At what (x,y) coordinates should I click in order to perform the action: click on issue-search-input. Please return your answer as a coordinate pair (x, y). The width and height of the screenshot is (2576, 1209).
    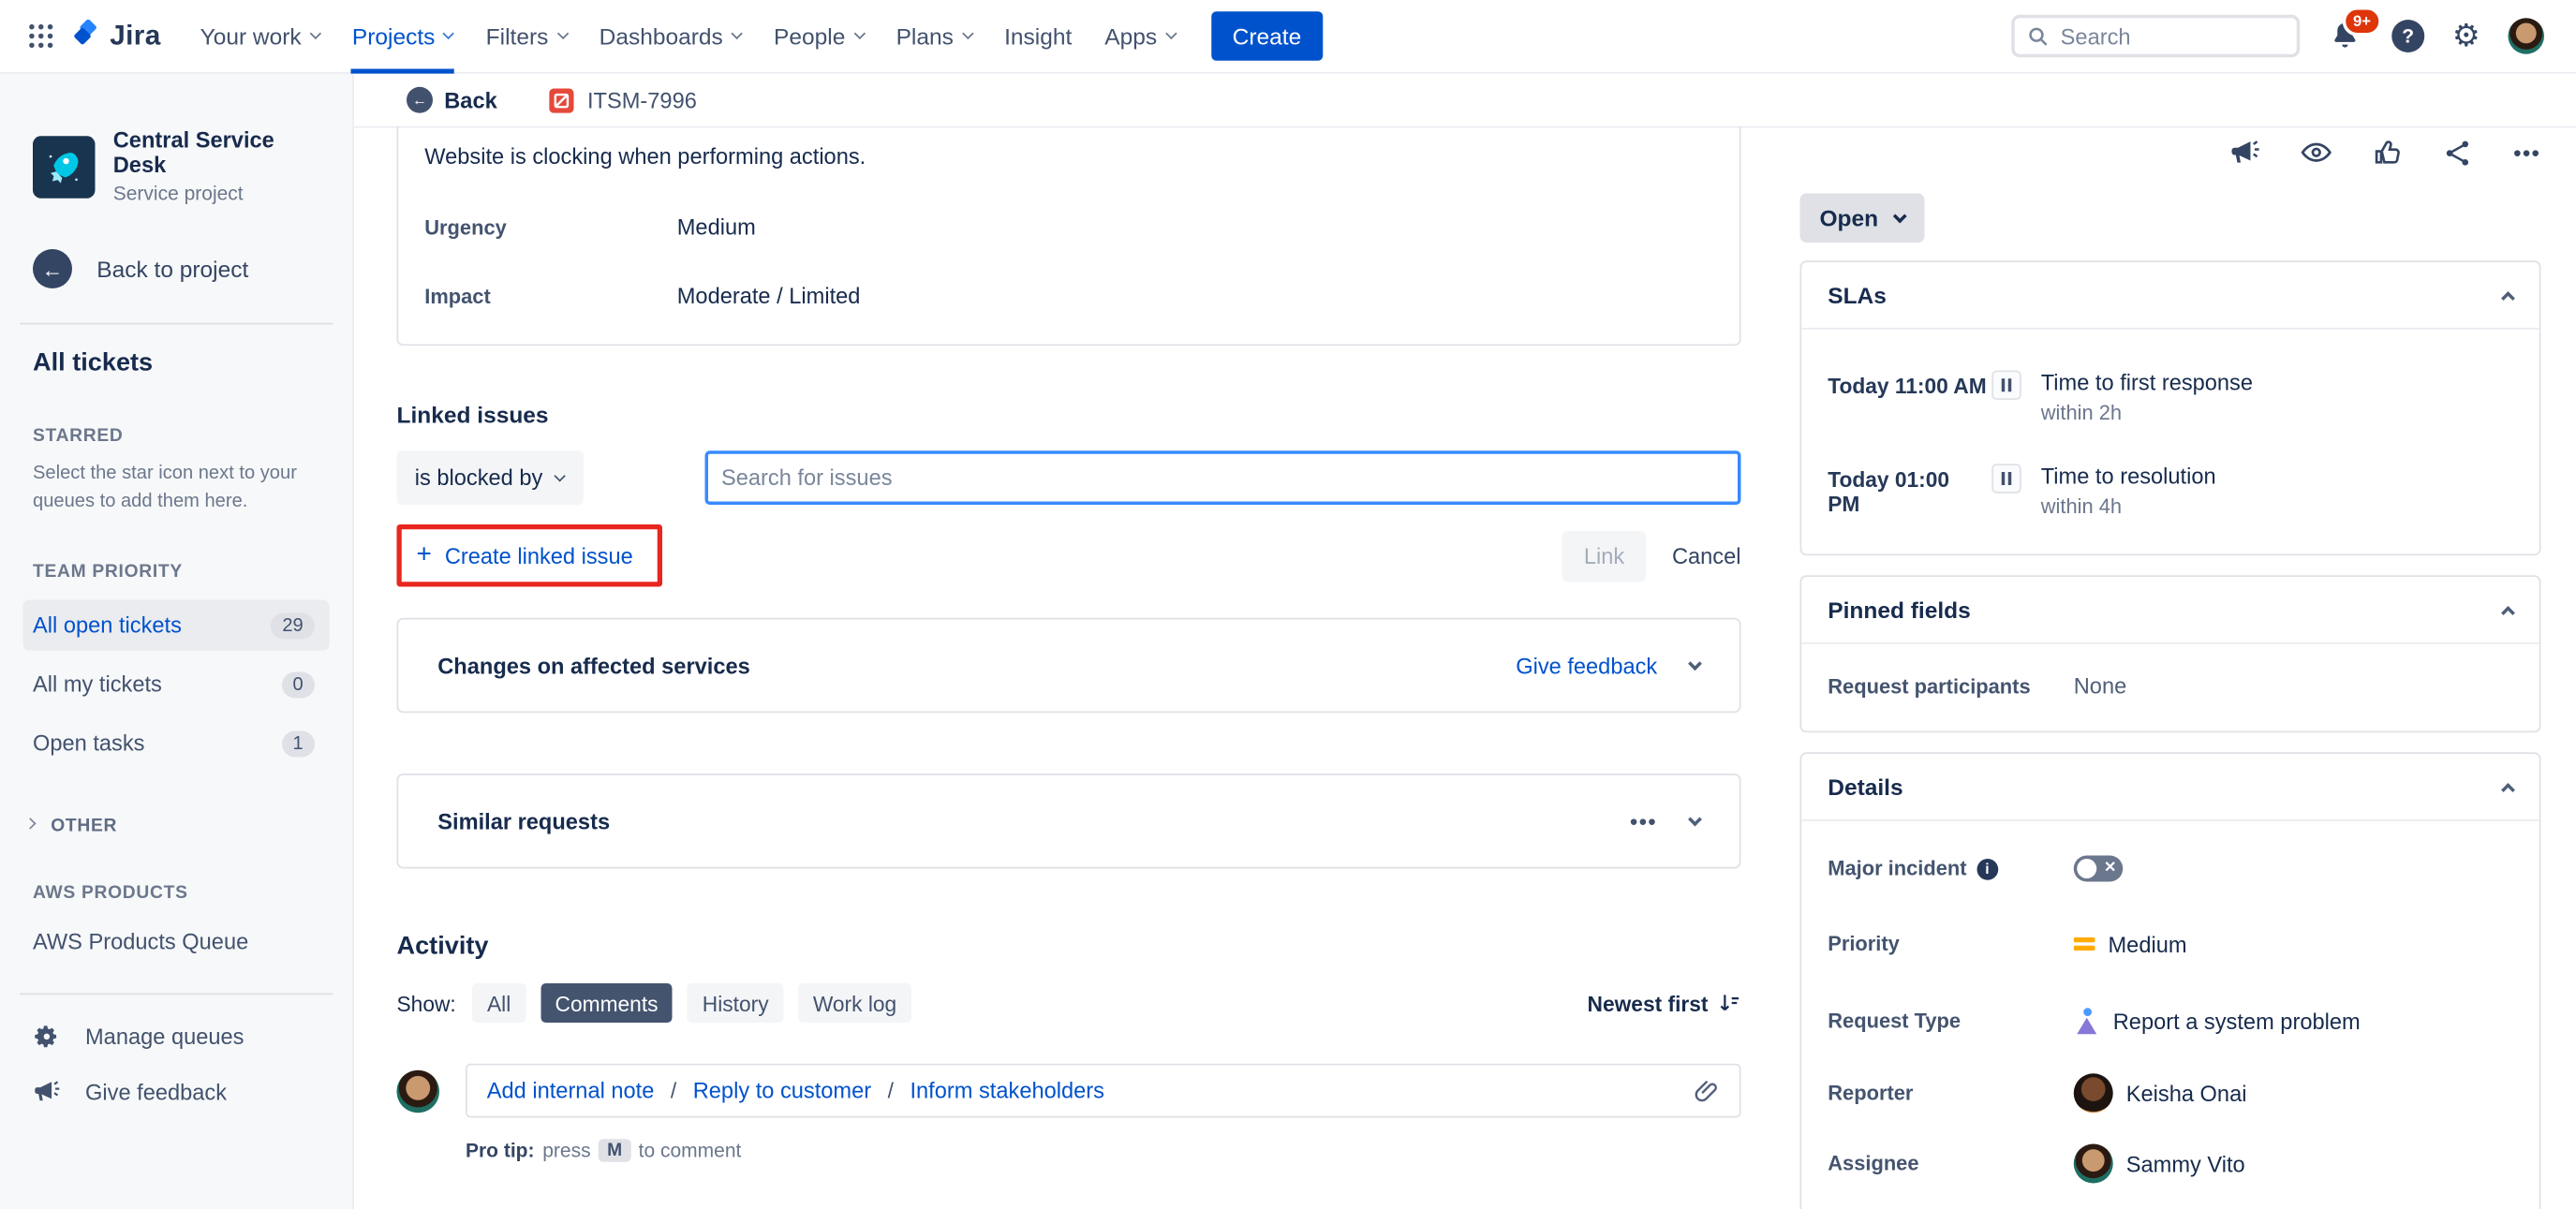
    Looking at the image, I should click on (1223, 478).